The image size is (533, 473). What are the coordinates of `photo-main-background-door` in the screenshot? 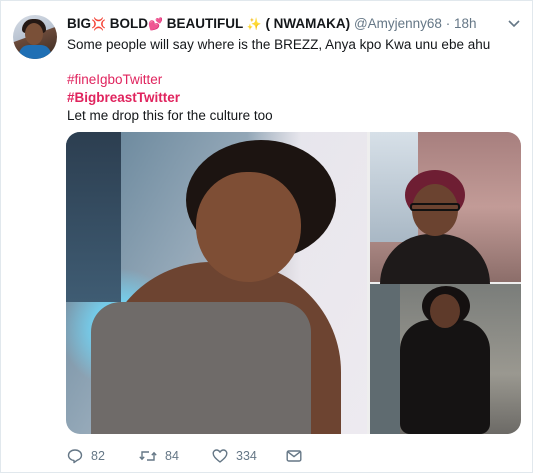 It's located at (93, 217).